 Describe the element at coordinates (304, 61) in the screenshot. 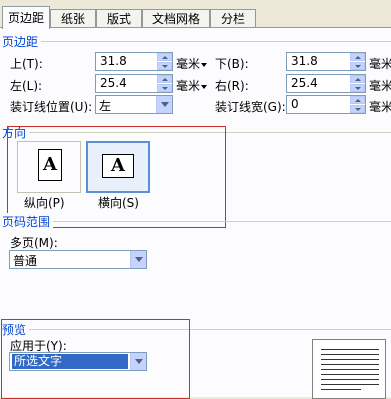

I see `bottom-margin-value: 31.8` at that location.